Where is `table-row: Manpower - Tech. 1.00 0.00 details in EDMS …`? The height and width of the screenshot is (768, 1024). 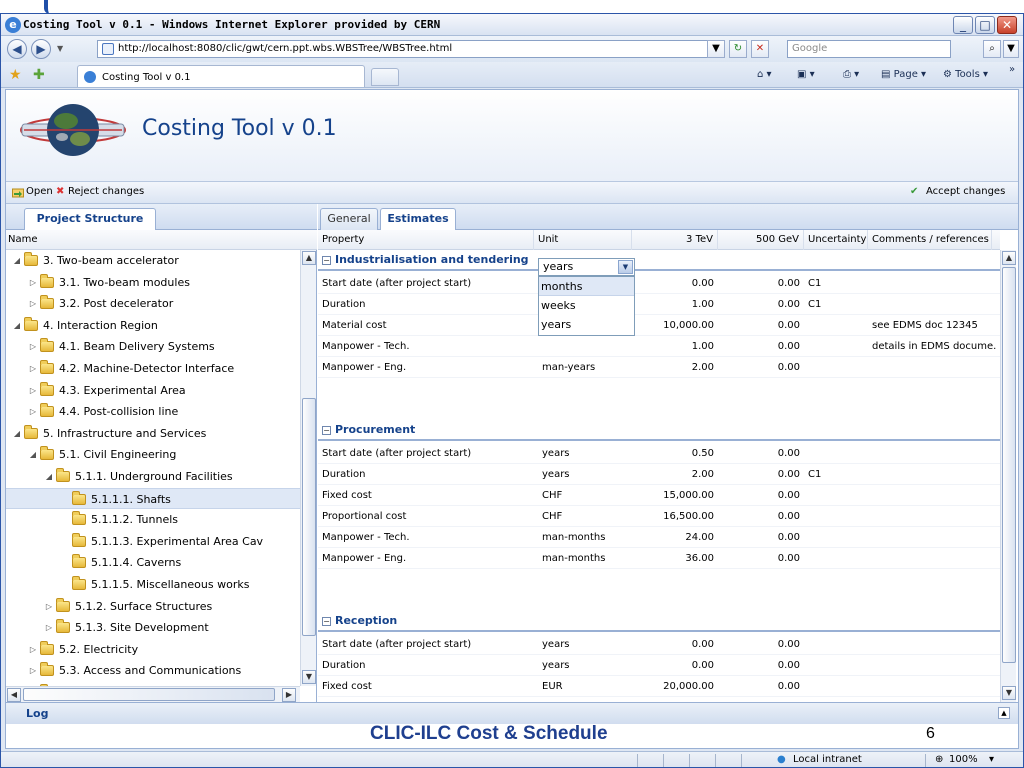 table-row: Manpower - Tech. 1.00 0.00 details in EDMS … is located at coordinates (659, 346).